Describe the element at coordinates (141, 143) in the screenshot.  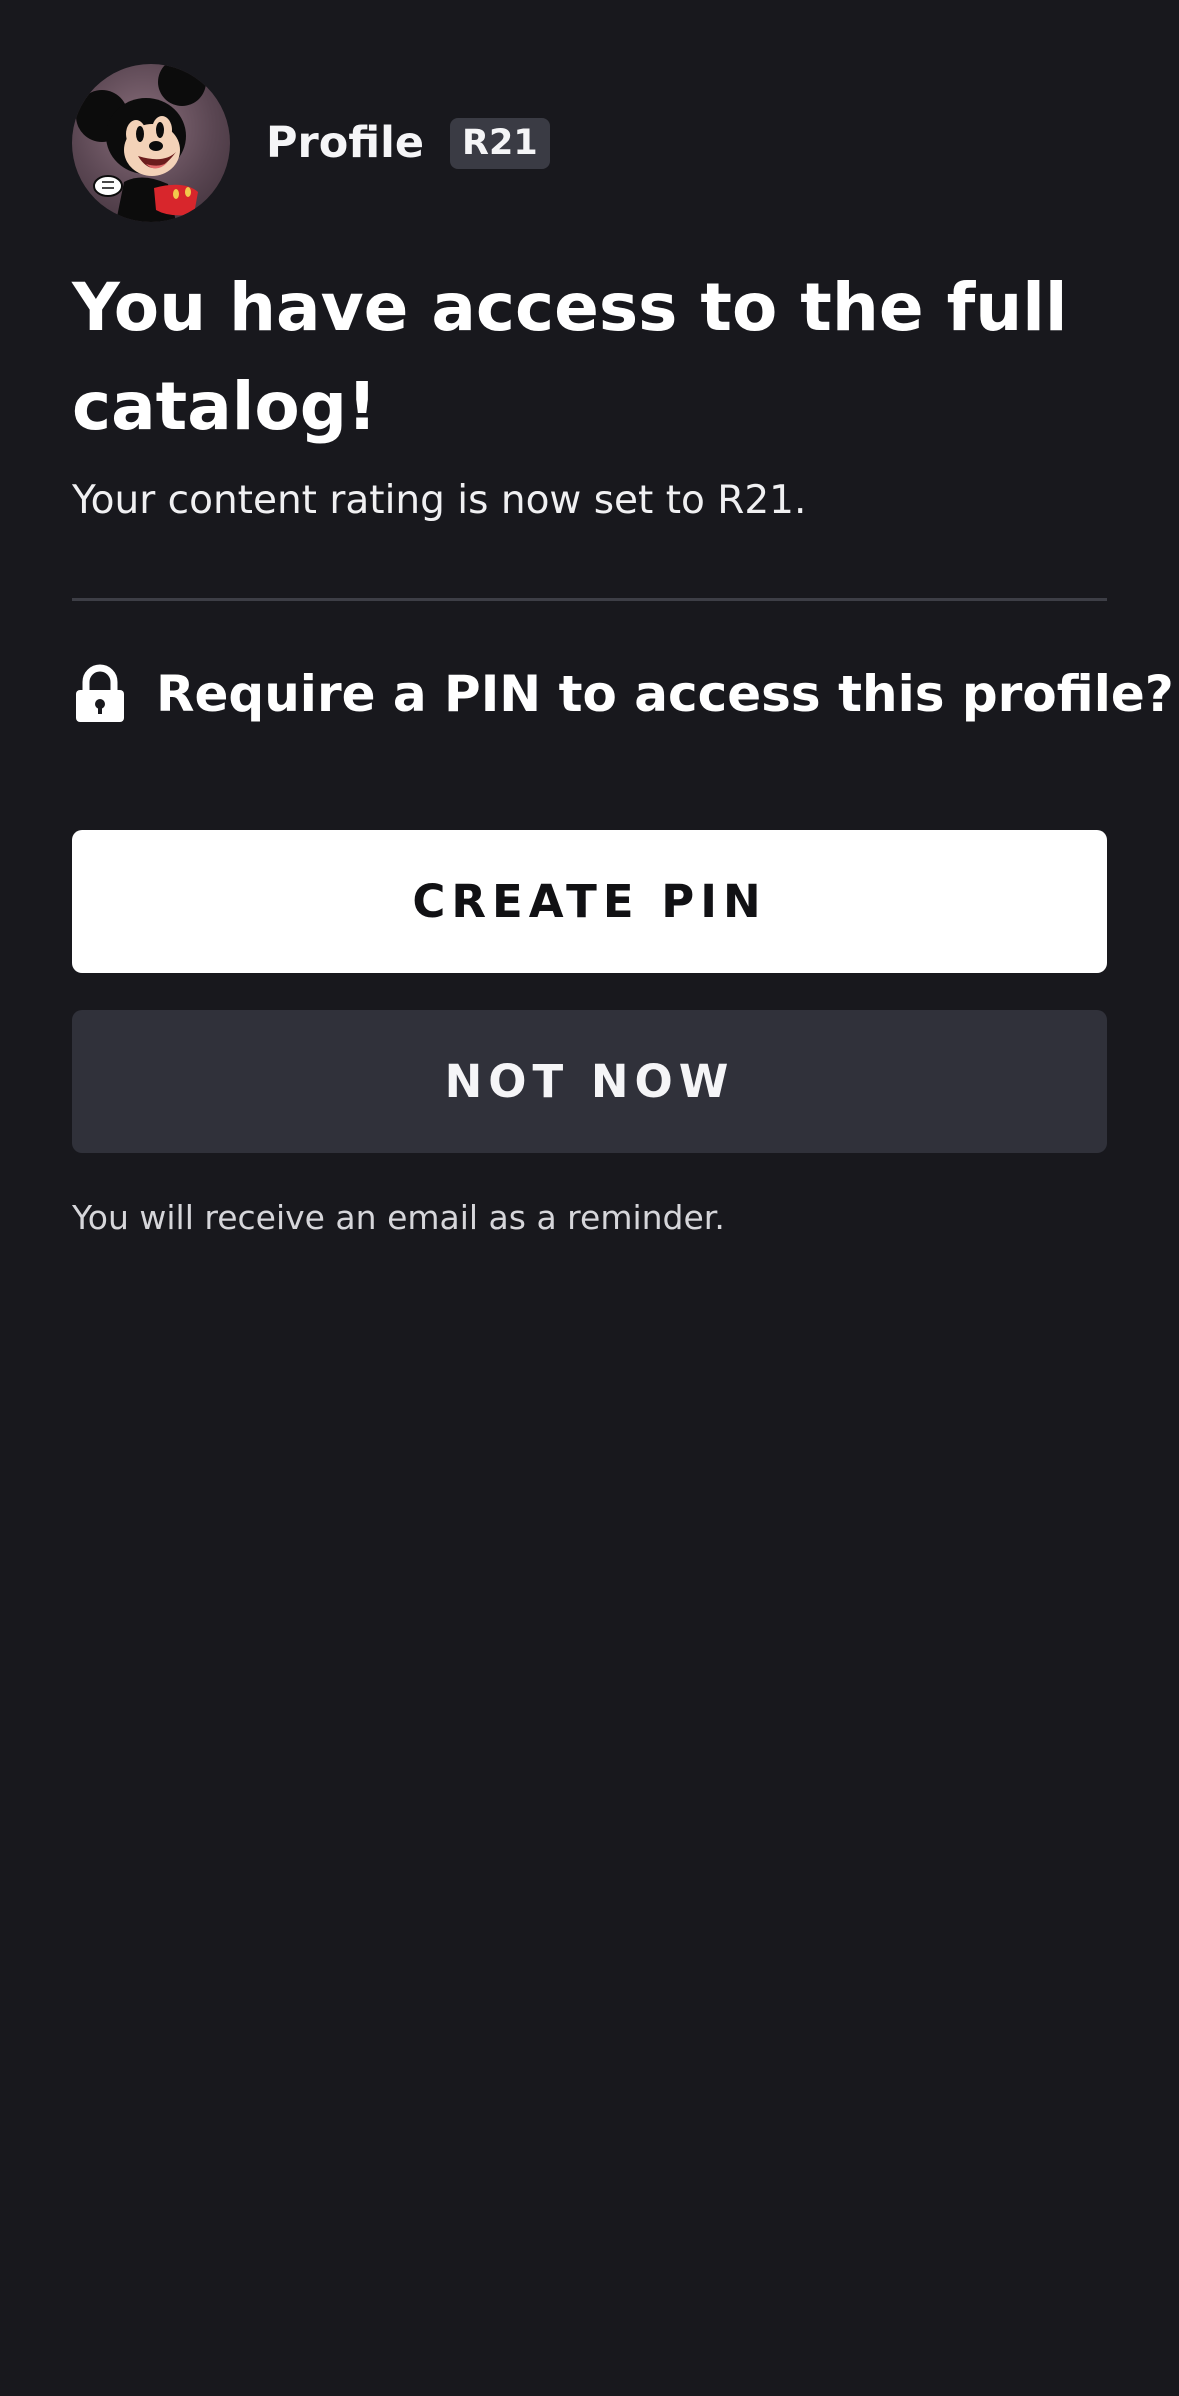
I see `mickey-mouse-icon` at that location.